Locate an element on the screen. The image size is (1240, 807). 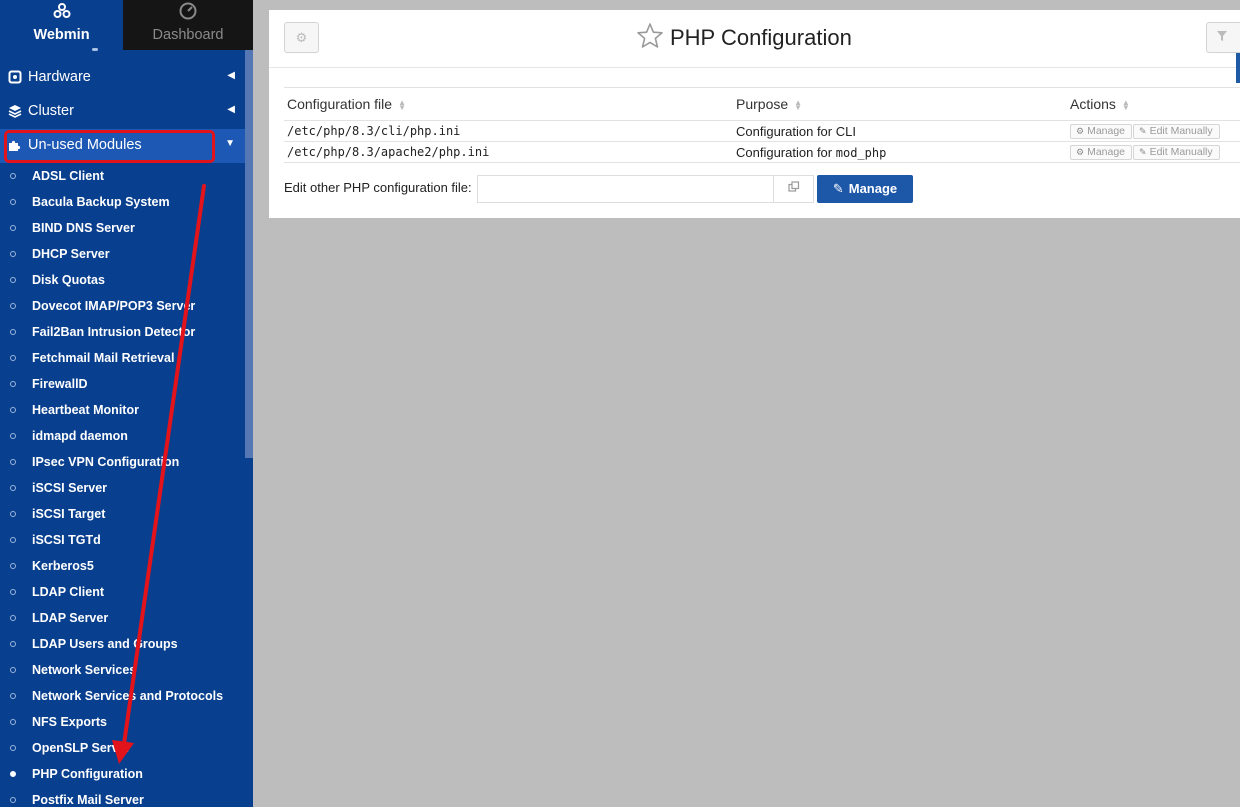
sidebar-module-label: Network Services is located at coordinates (84, 670).